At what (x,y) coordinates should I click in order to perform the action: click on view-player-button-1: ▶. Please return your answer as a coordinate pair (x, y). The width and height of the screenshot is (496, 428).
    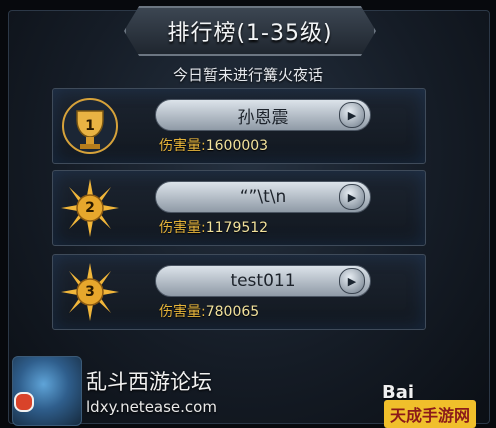
    Looking at the image, I should click on (352, 115).